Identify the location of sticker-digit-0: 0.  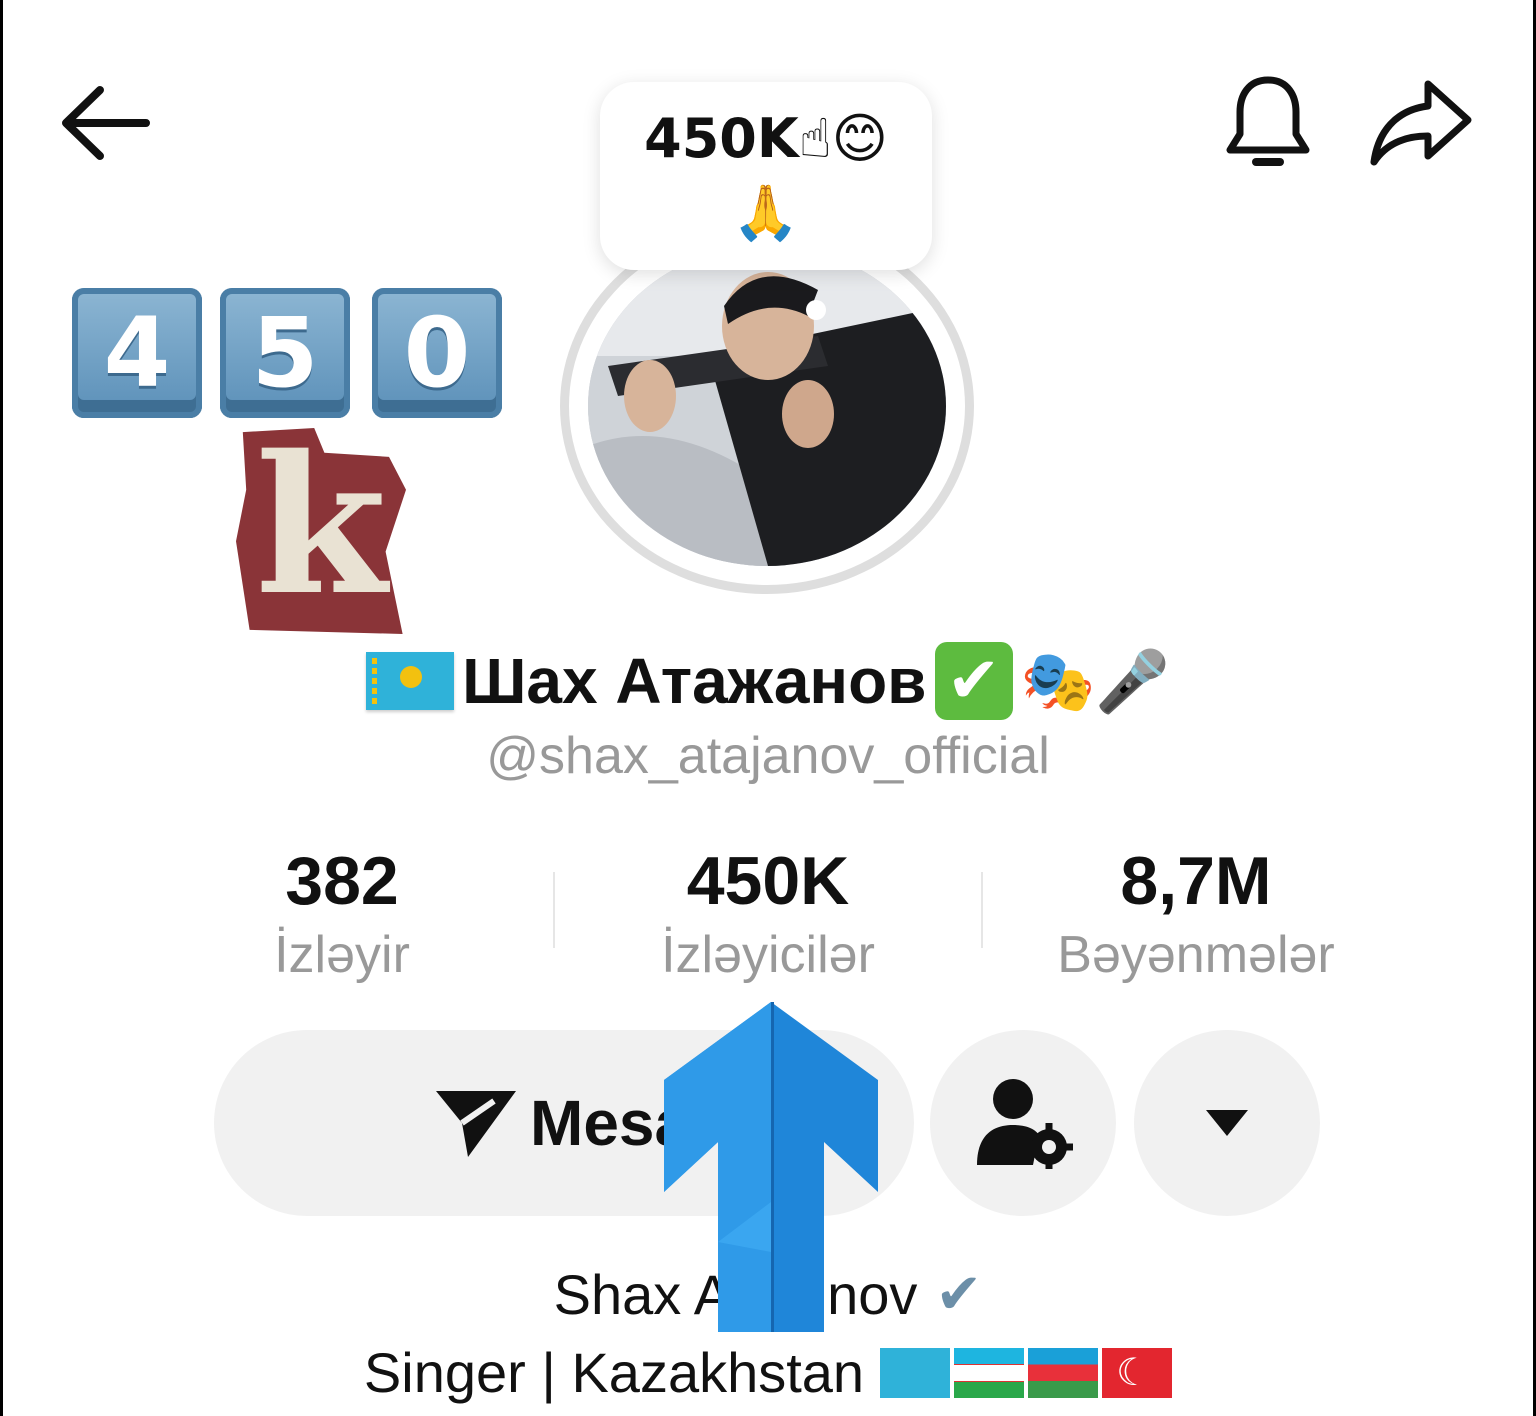
(437, 353).